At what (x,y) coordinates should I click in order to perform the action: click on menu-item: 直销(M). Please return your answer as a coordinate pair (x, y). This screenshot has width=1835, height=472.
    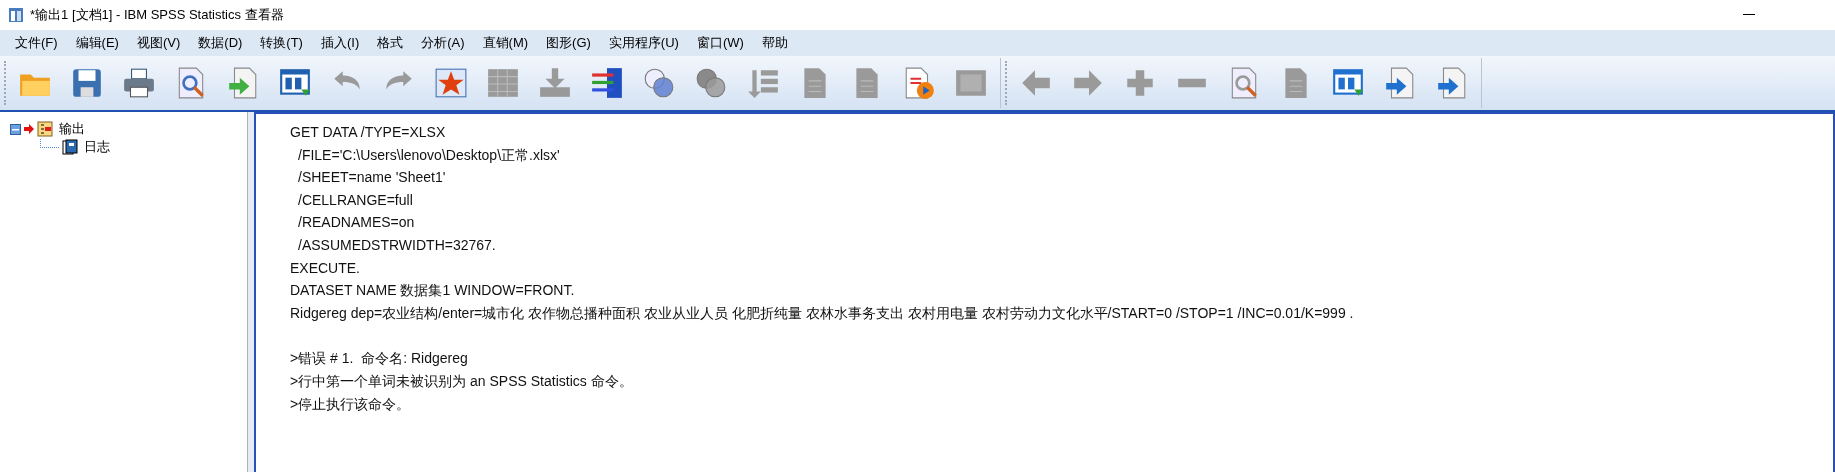
    Looking at the image, I should click on (505, 43).